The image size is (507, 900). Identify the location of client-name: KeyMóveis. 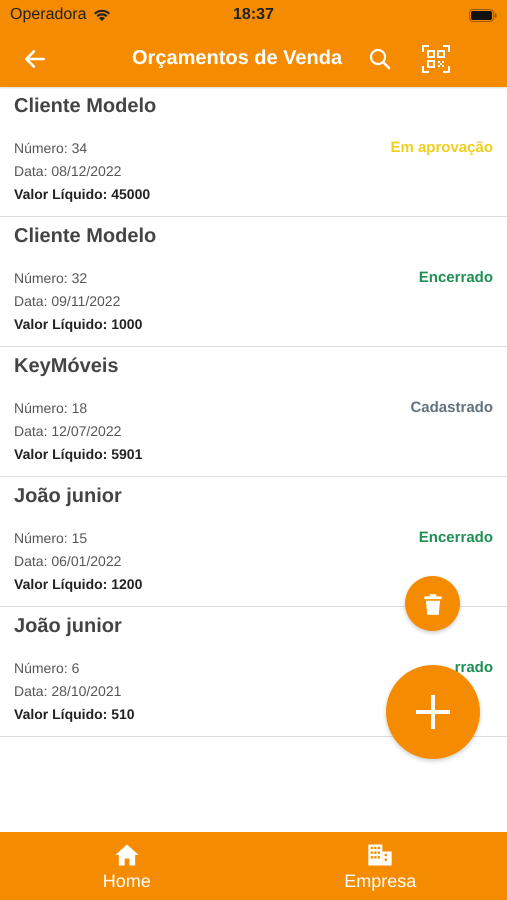
(67, 367).